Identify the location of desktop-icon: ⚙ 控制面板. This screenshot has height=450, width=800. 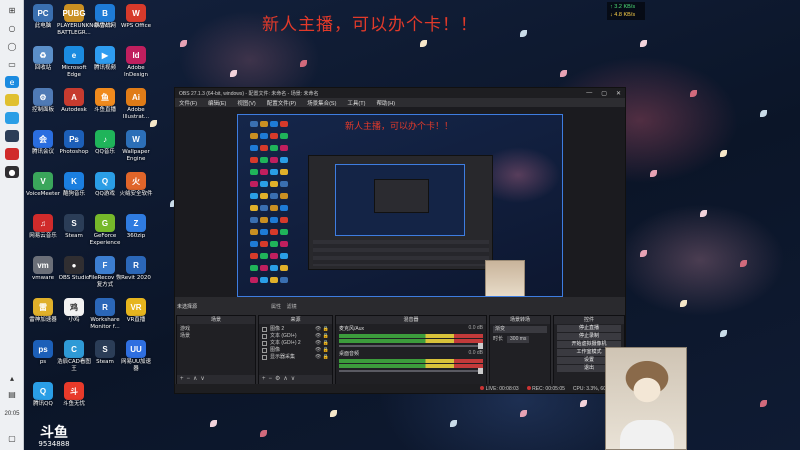
(43, 101).